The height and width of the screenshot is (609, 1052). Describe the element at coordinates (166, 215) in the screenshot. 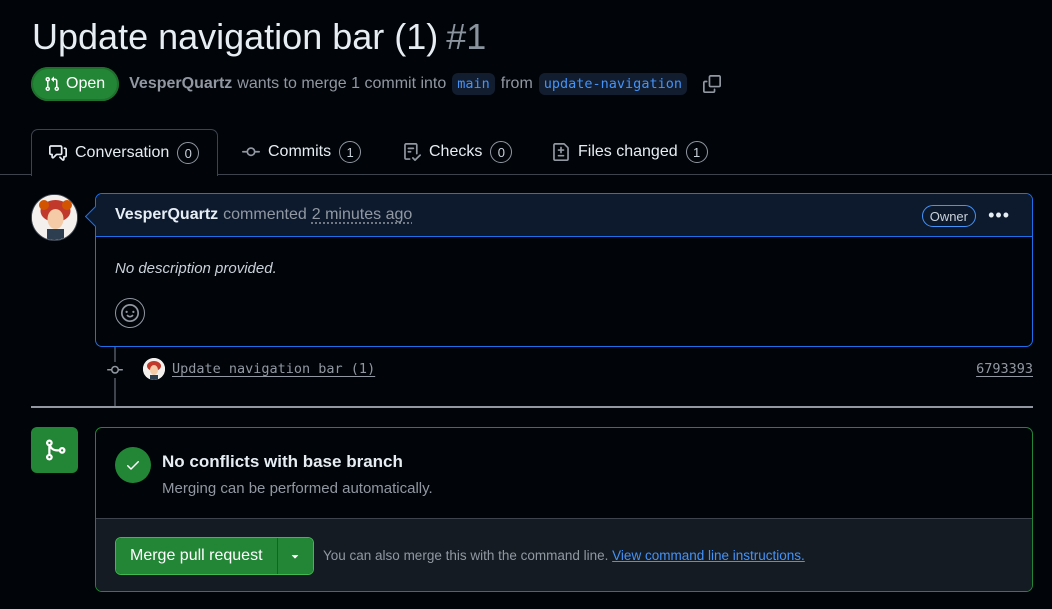

I see `comment-author-link: VesperQuartz` at that location.